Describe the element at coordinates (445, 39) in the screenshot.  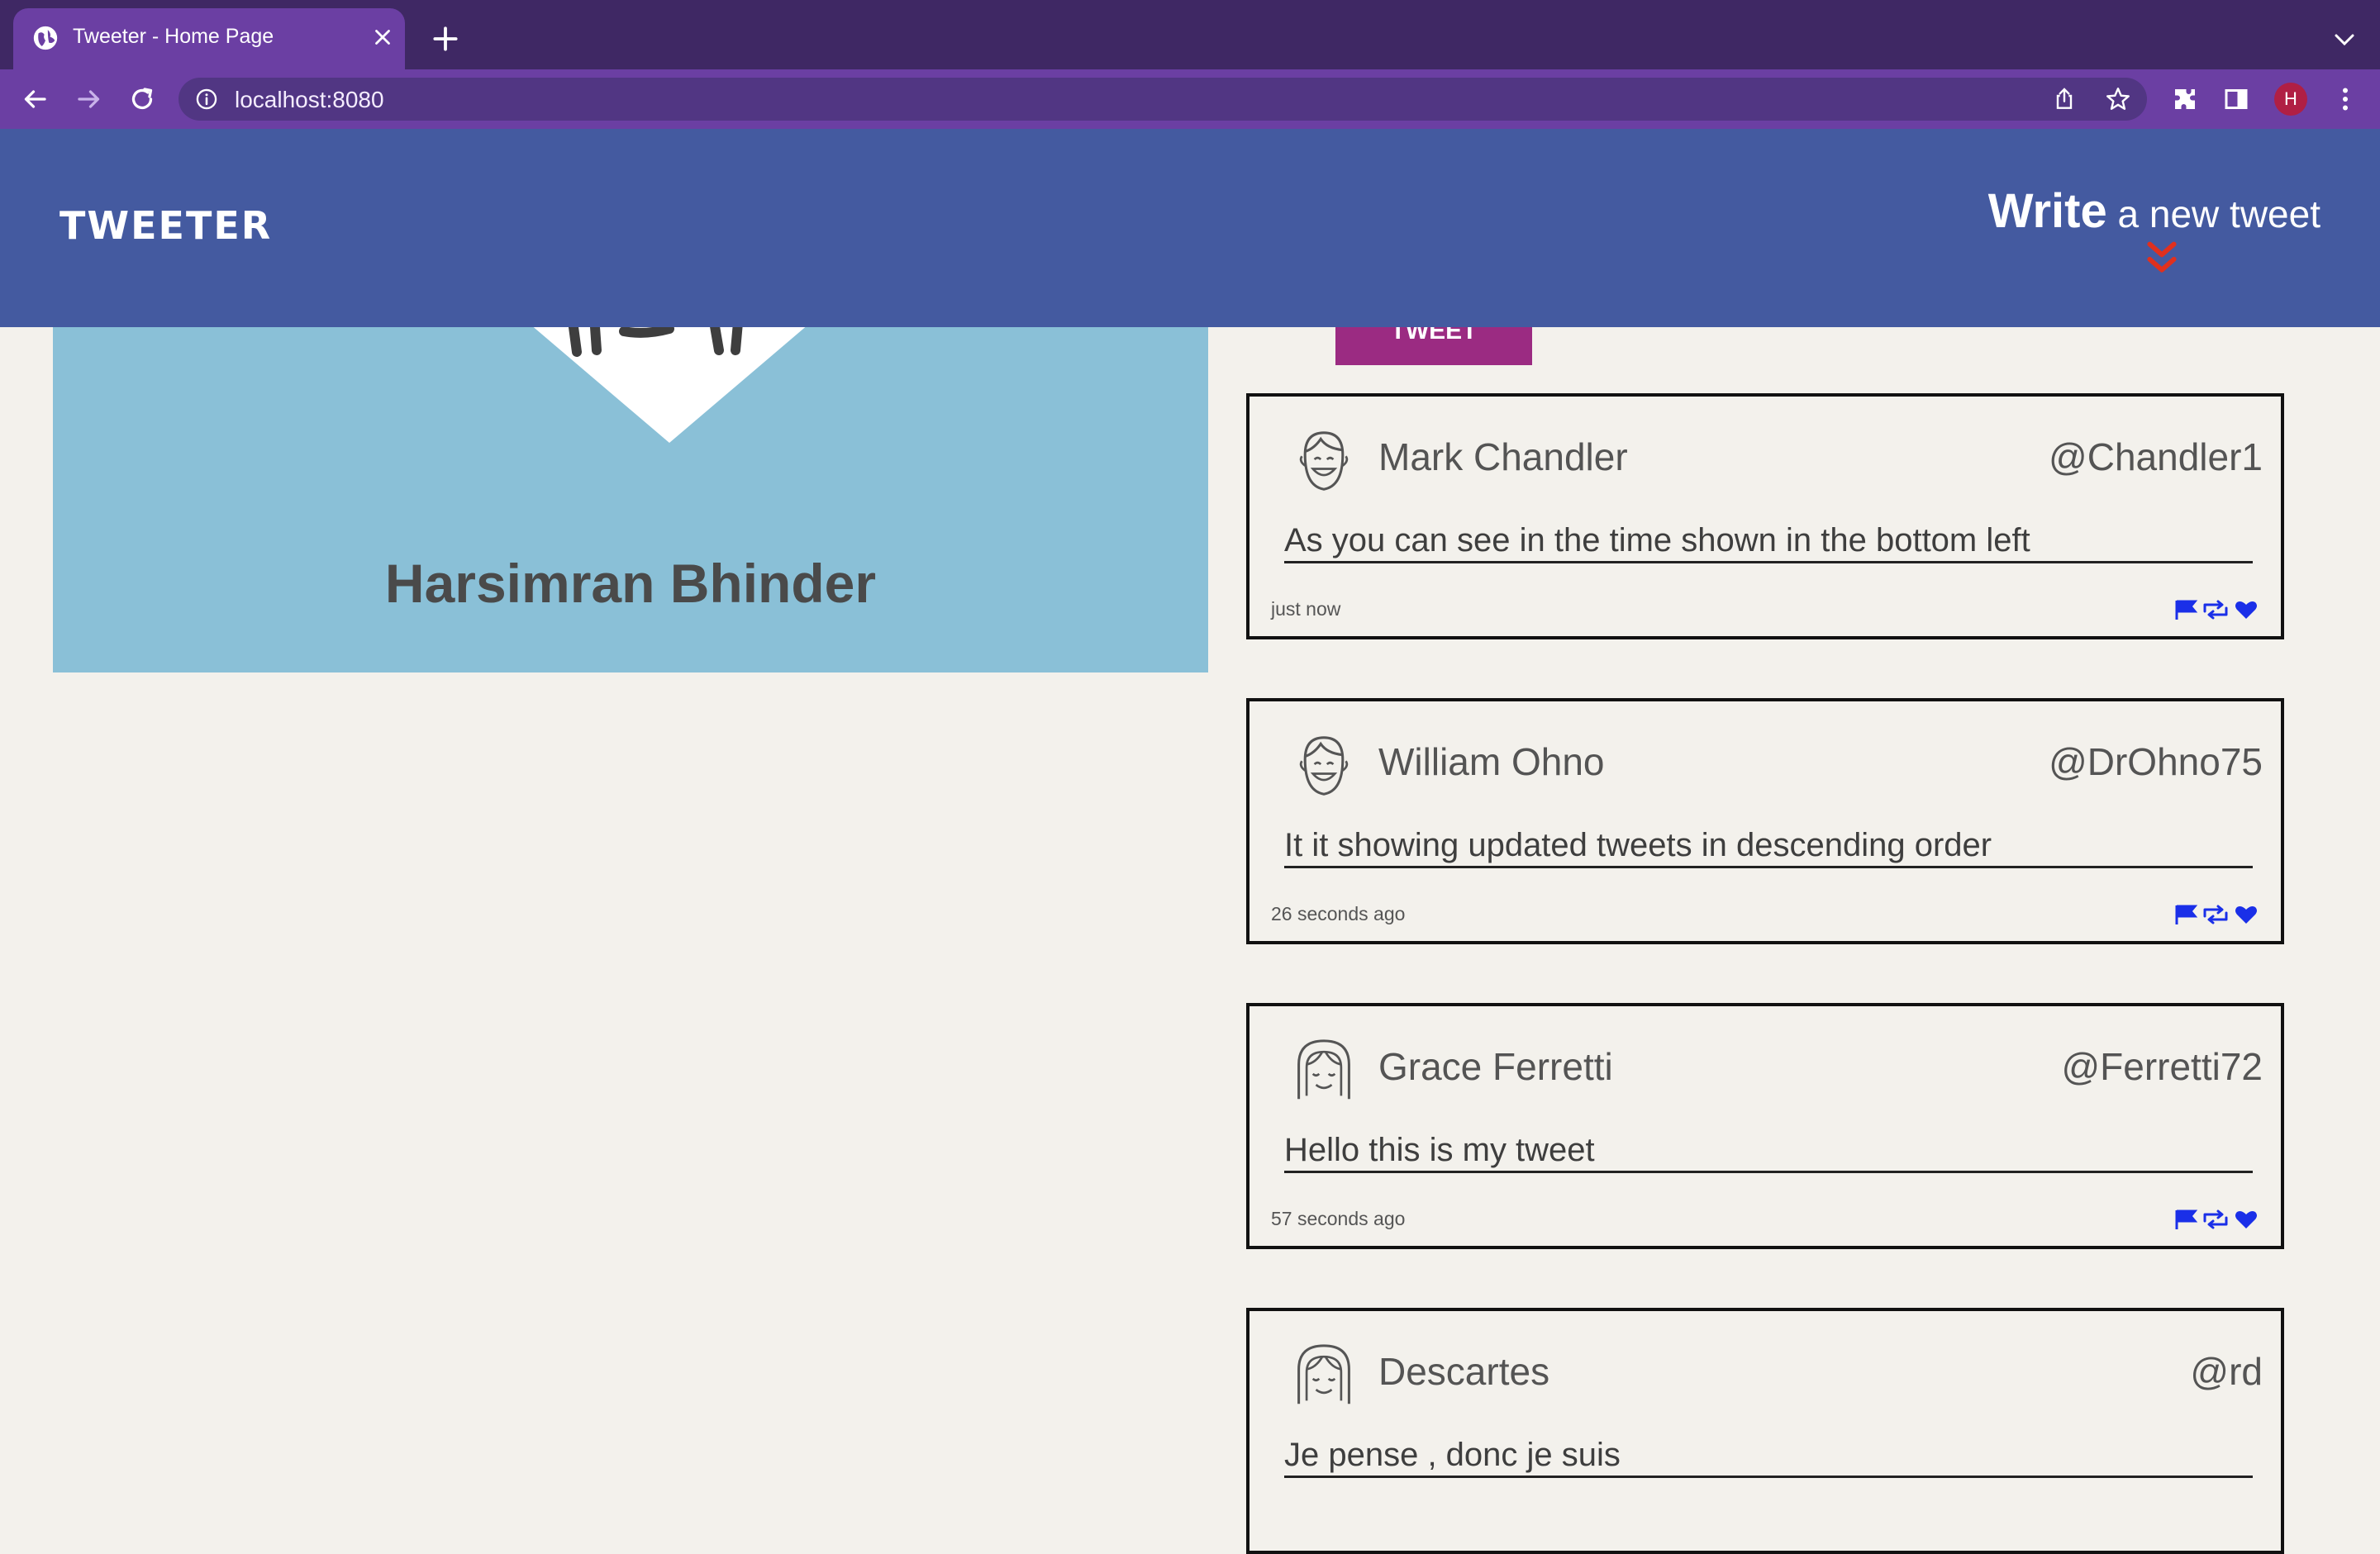
I see `new-tab-icon` at that location.